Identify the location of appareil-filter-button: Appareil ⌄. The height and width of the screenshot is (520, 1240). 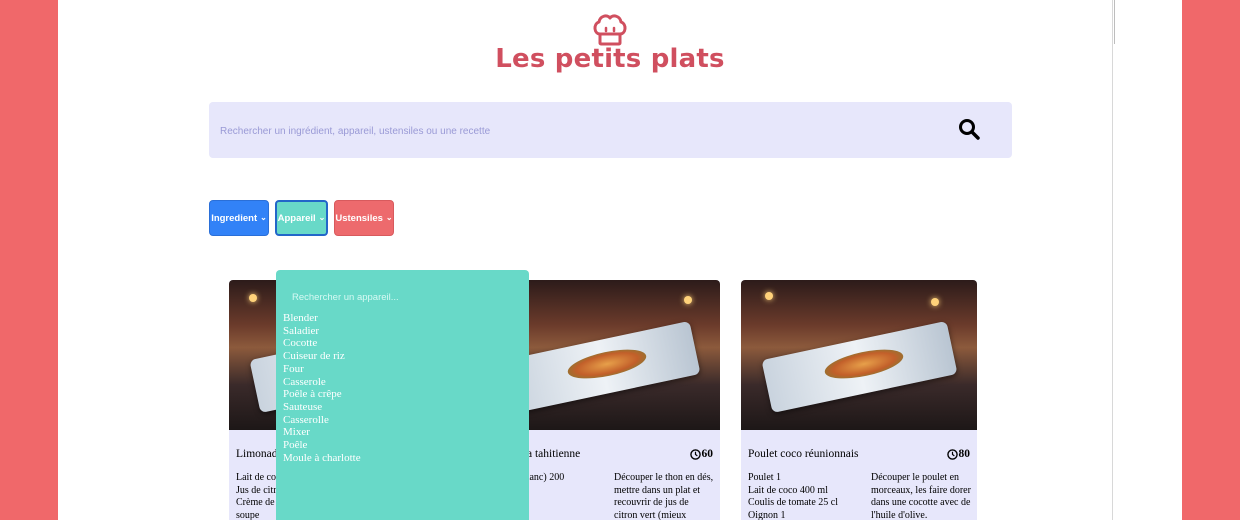
(301, 218).